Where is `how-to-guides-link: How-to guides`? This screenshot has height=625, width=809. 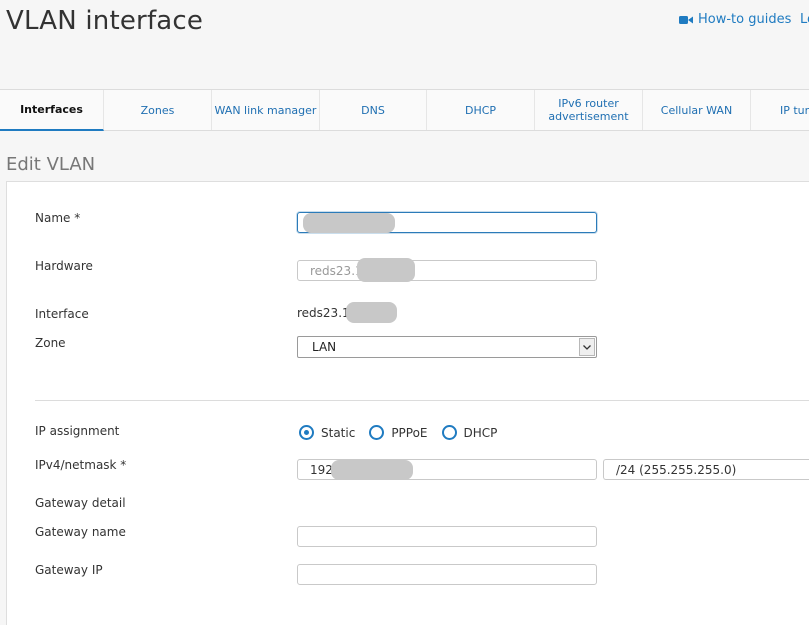
how-to-guides-link: How-to guides is located at coordinates (735, 19).